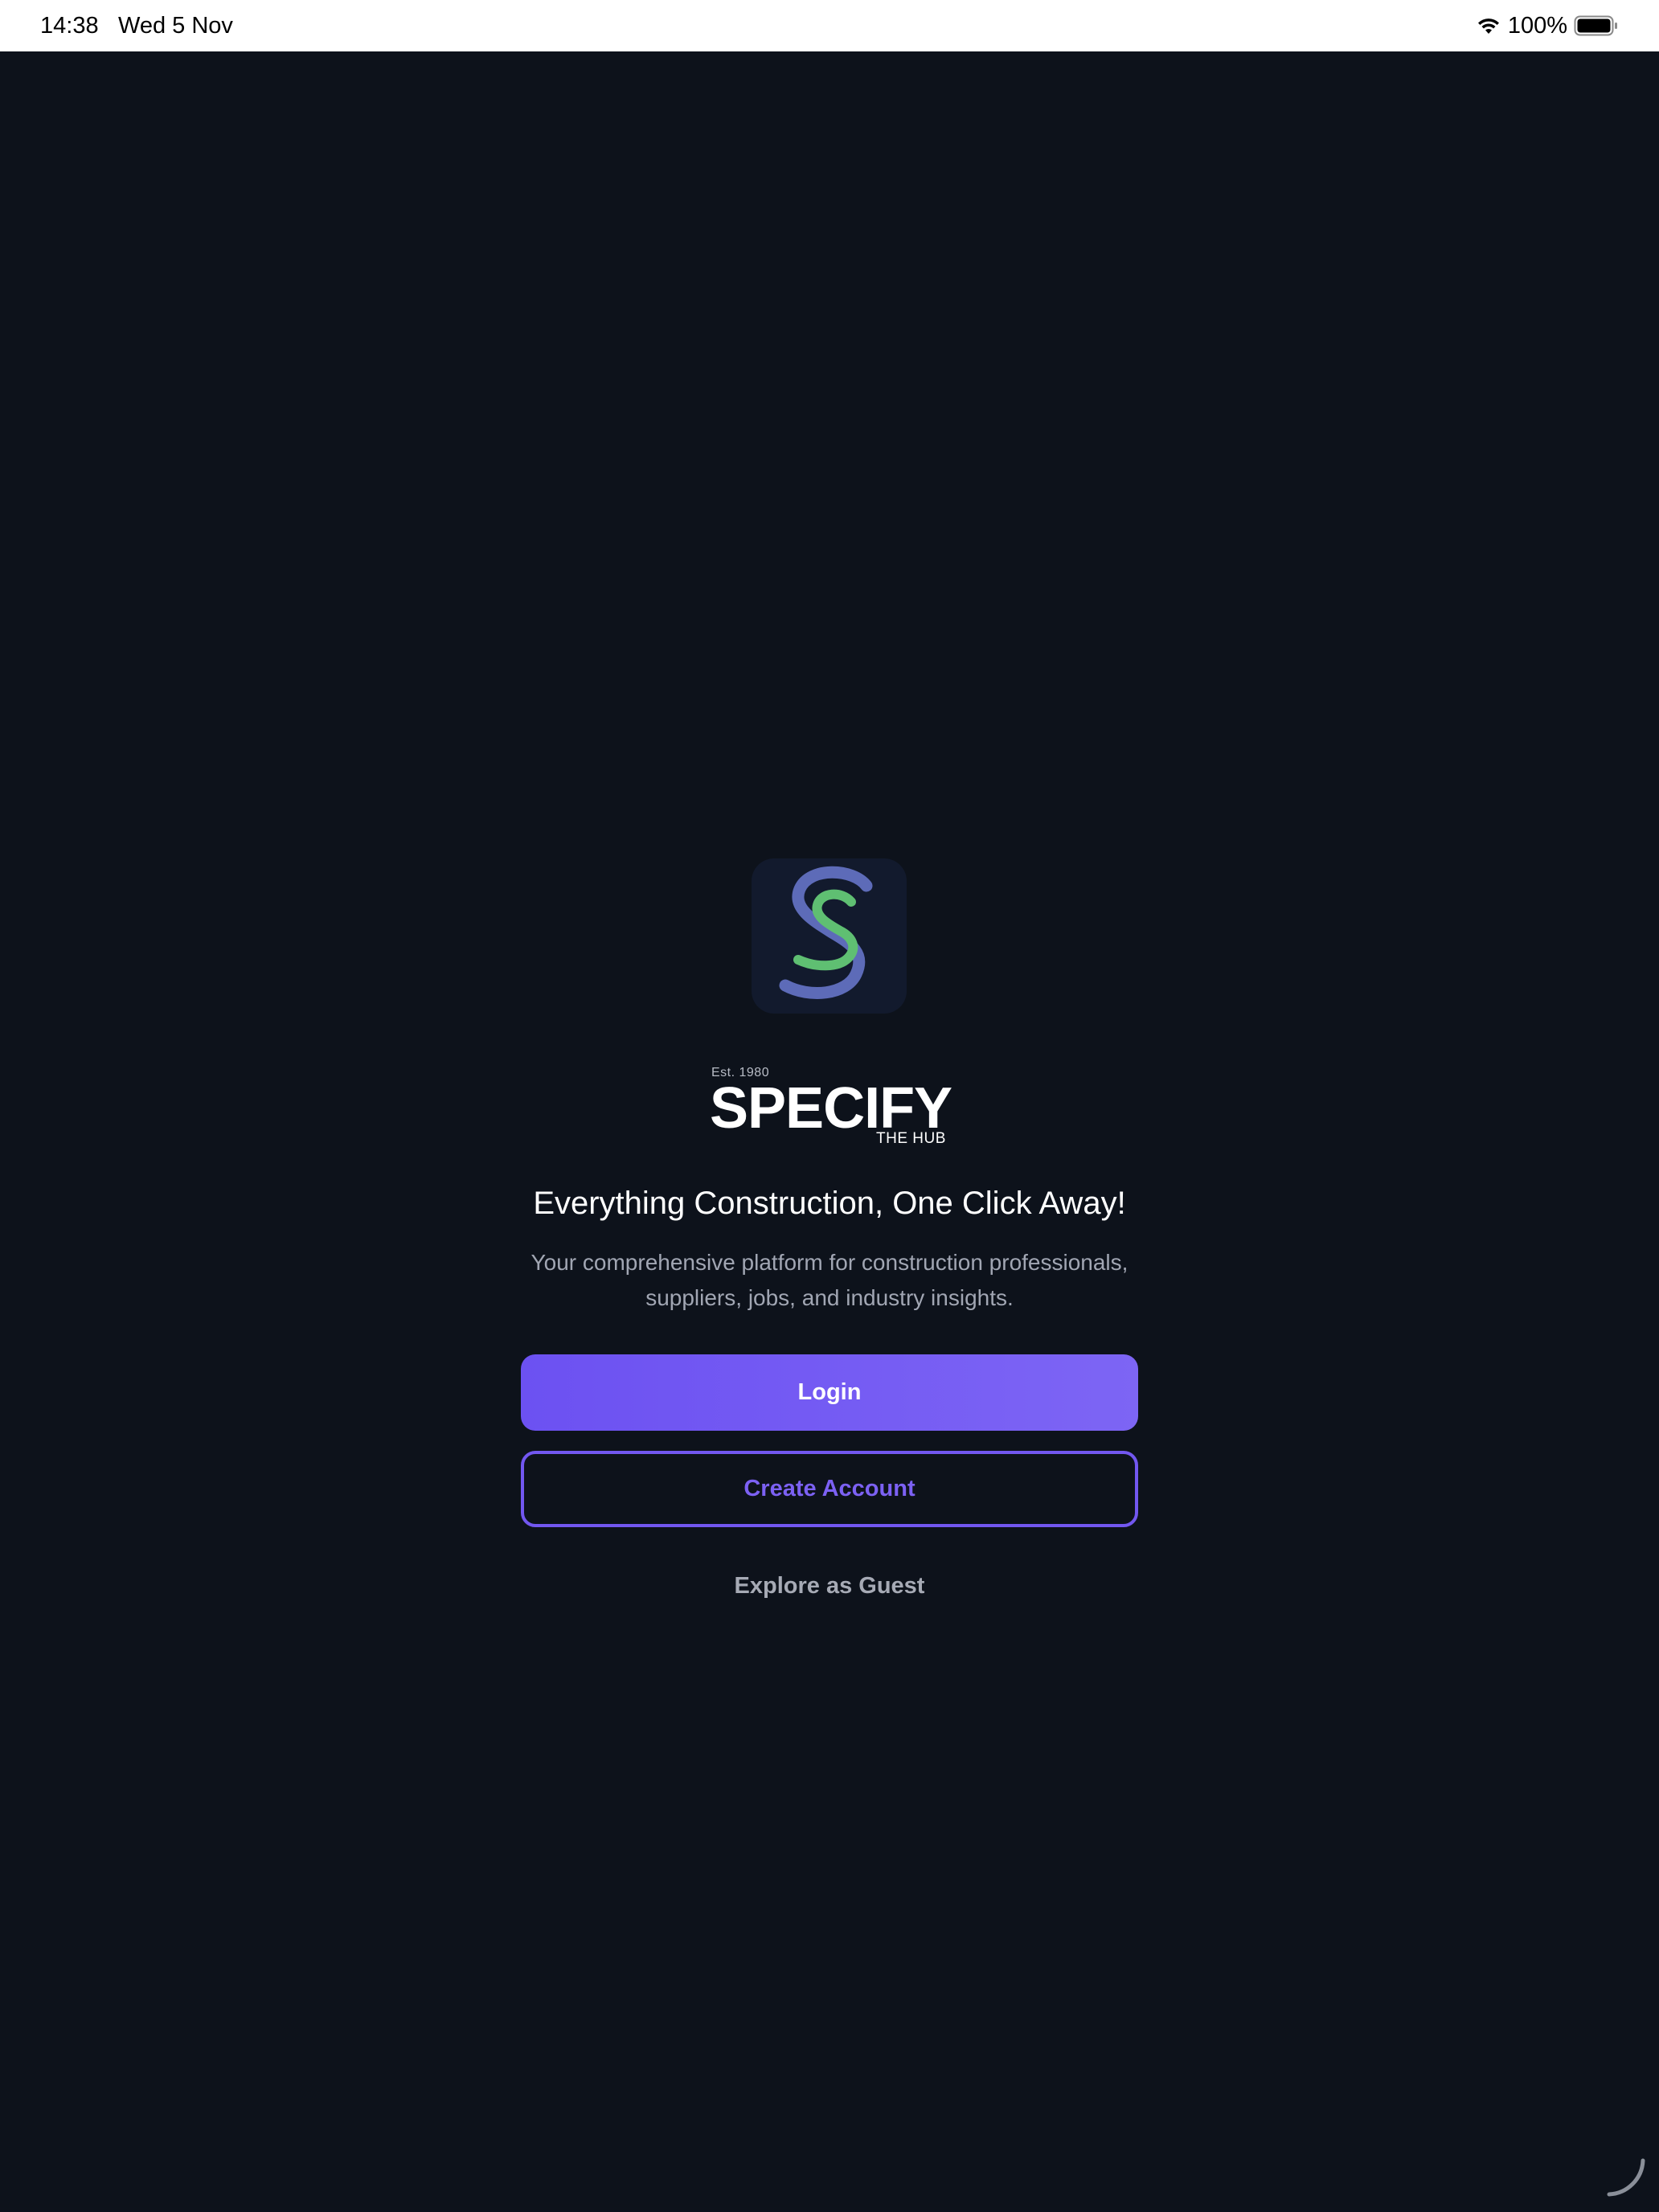 This screenshot has width=1659, height=2212. What do you see at coordinates (1488, 25) in the screenshot?
I see `wifi-icon` at bounding box center [1488, 25].